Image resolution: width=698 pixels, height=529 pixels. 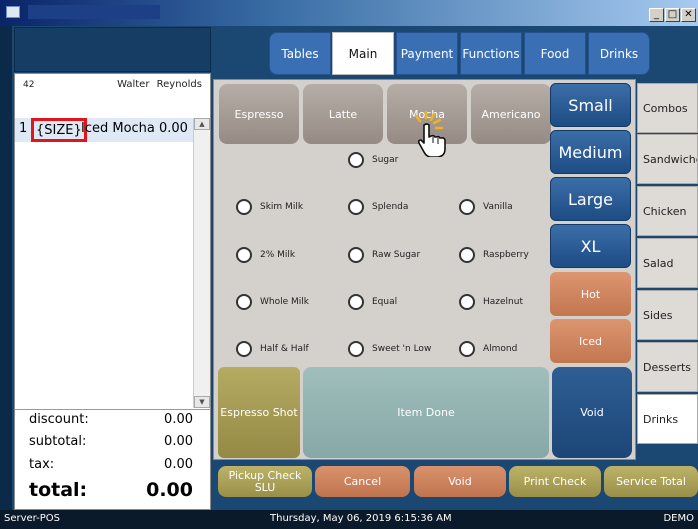 What do you see at coordinates (590, 246) in the screenshot?
I see `size-xl-button: XL` at bounding box center [590, 246].